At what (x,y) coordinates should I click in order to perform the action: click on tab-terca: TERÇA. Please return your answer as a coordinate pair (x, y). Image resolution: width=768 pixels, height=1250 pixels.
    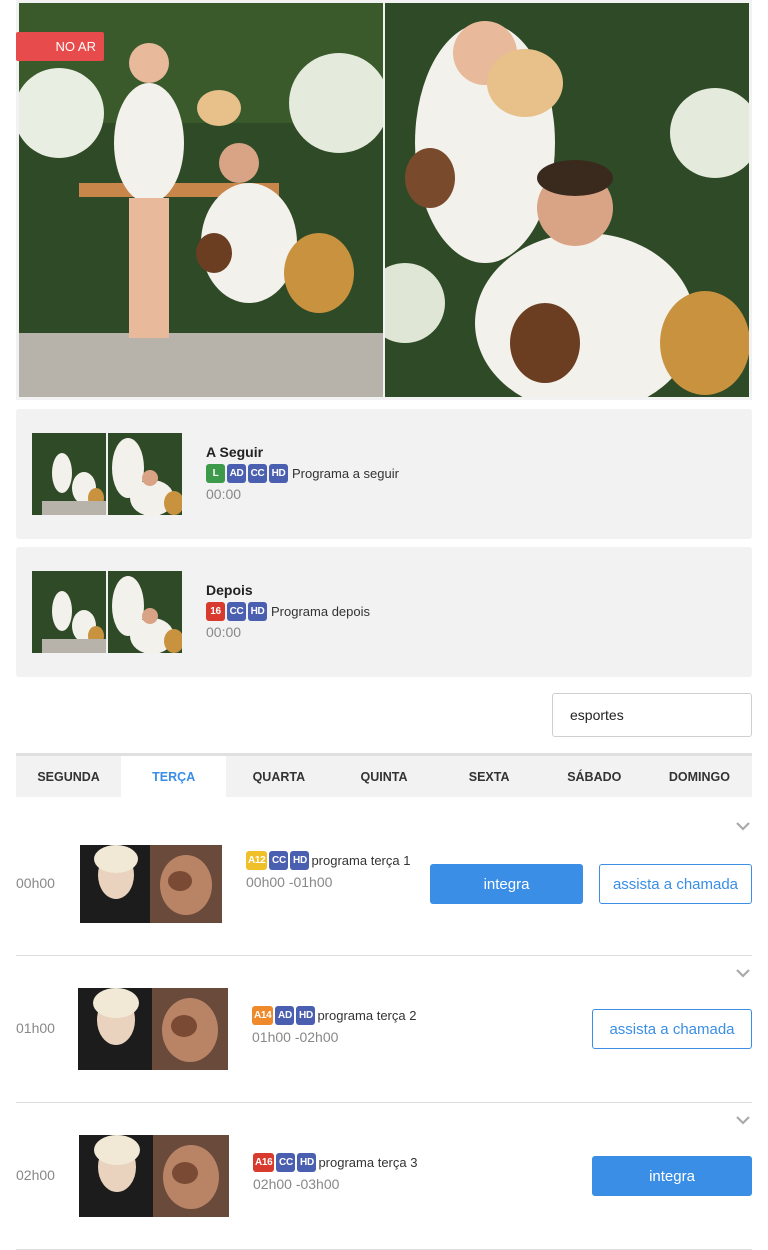
    Looking at the image, I should click on (174, 776).